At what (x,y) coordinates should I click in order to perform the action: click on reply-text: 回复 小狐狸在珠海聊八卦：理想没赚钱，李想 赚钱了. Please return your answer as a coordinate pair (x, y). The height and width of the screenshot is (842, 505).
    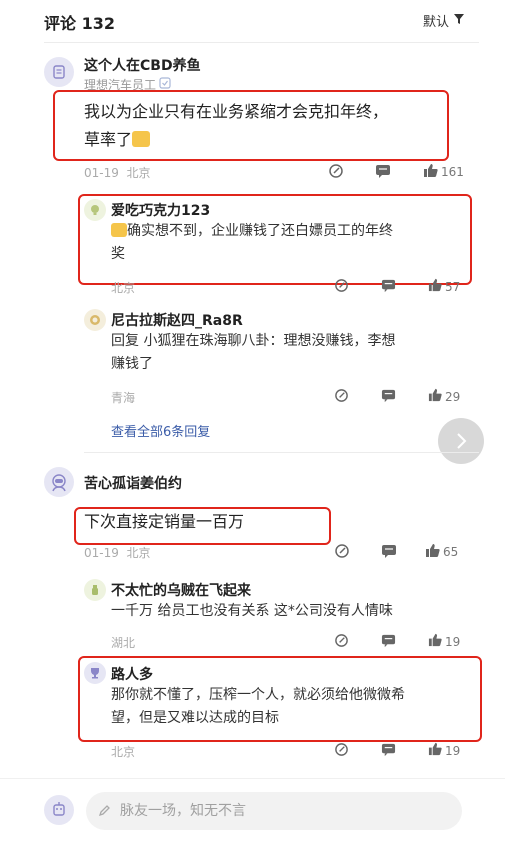
    Looking at the image, I should click on (253, 353).